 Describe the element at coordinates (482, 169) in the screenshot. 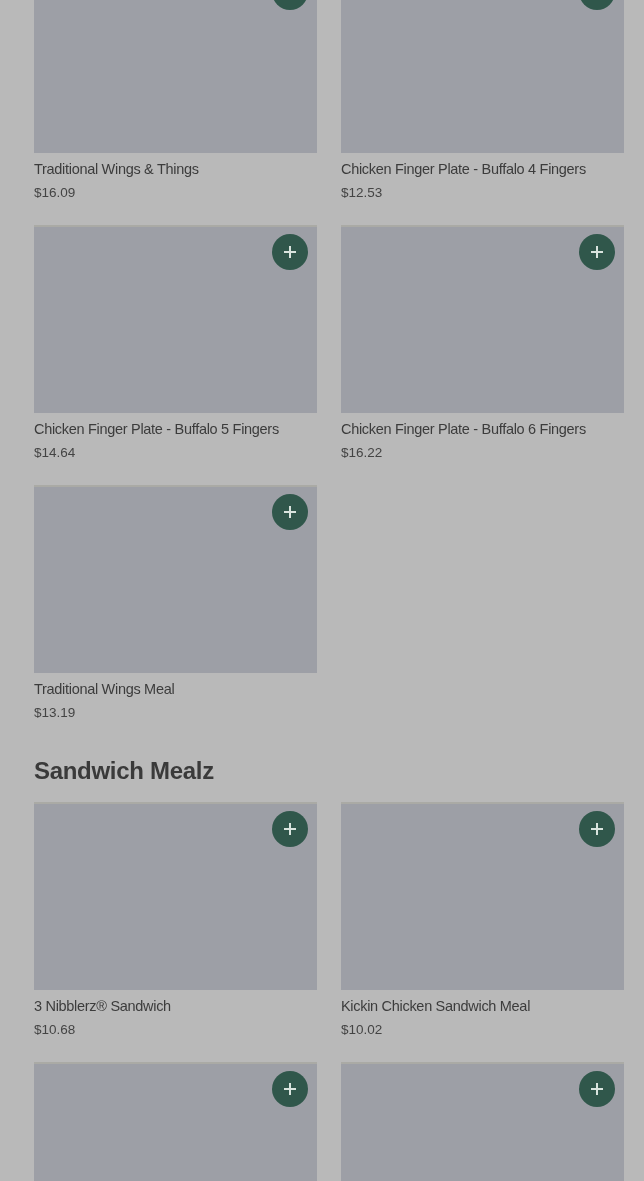

I see `item-name: Chicken Finger Plate - Buffalo 4 Fingers` at that location.